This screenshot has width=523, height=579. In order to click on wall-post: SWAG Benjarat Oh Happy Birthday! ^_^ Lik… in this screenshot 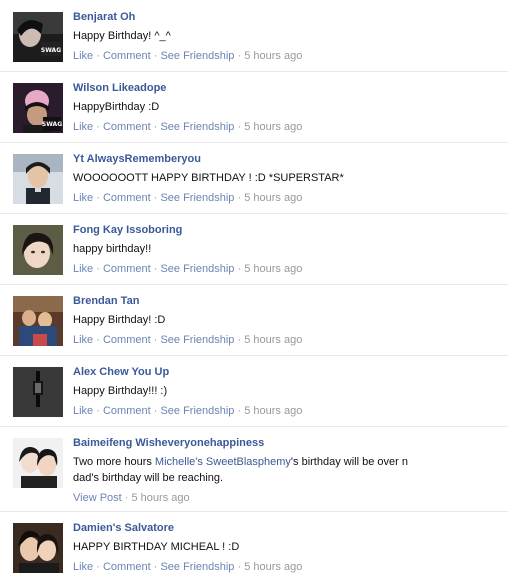, I will do `click(254, 36)`.